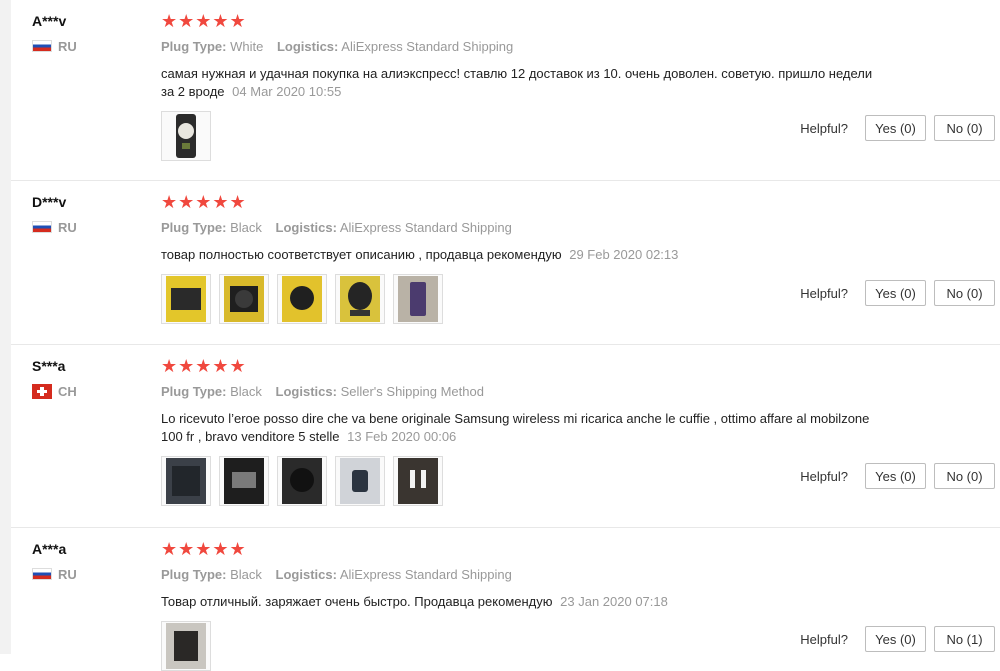  Describe the element at coordinates (5, 327) in the screenshot. I see `left-gutter` at that location.